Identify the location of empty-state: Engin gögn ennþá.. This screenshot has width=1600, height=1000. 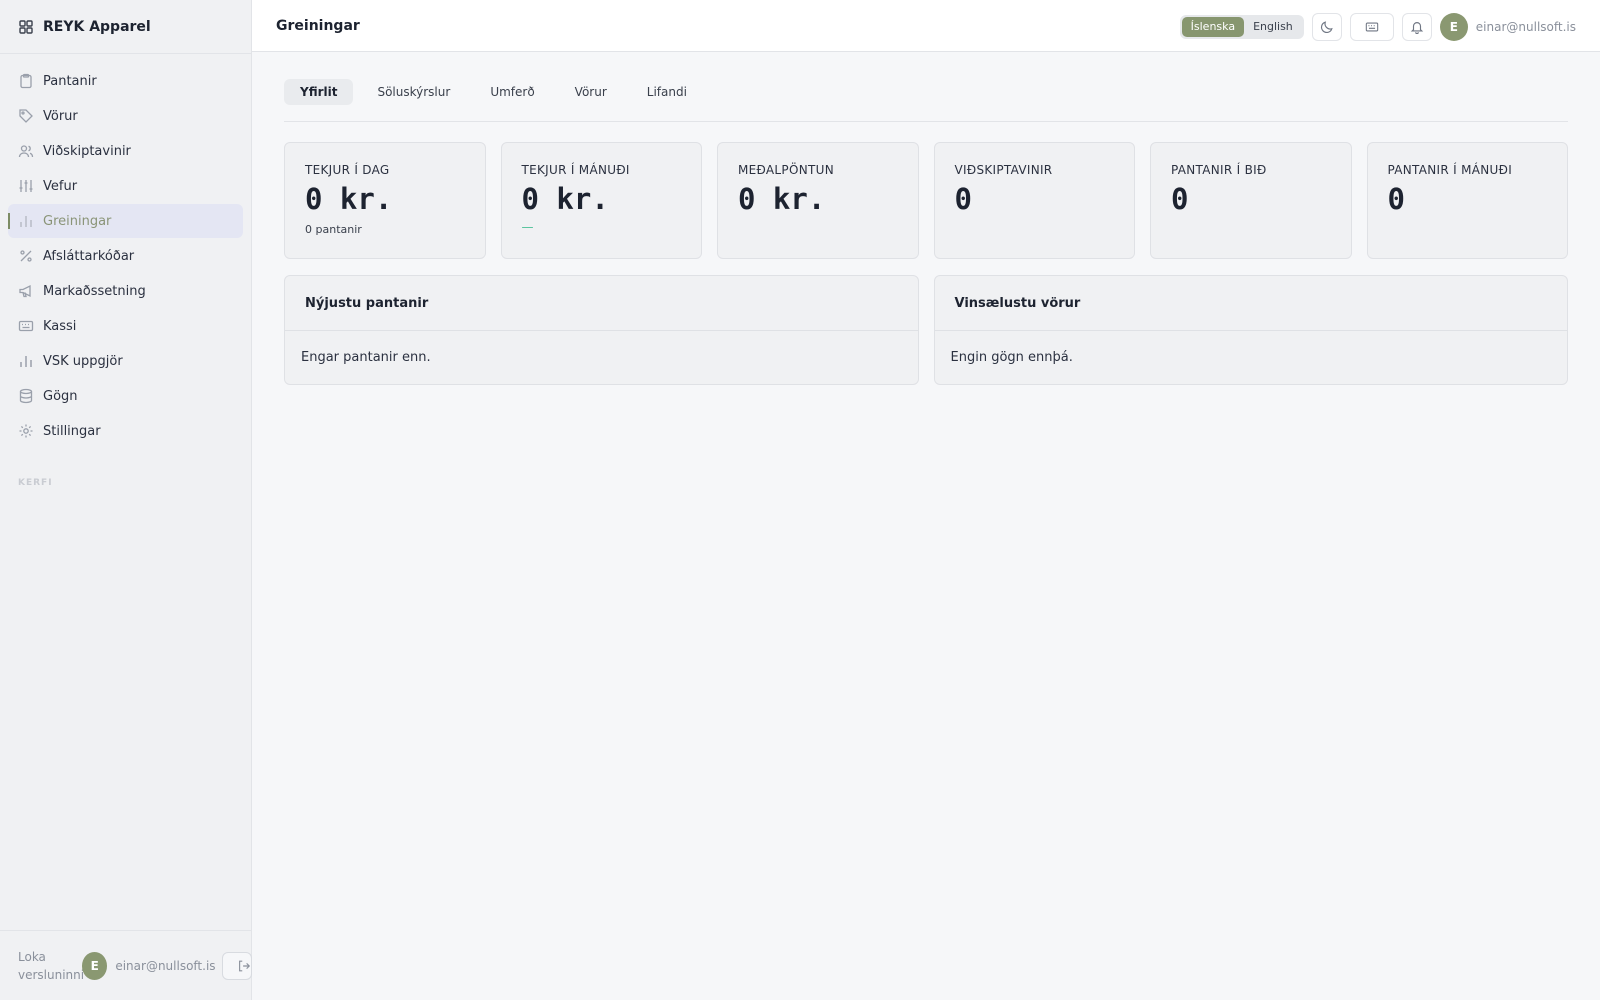
(1011, 357).